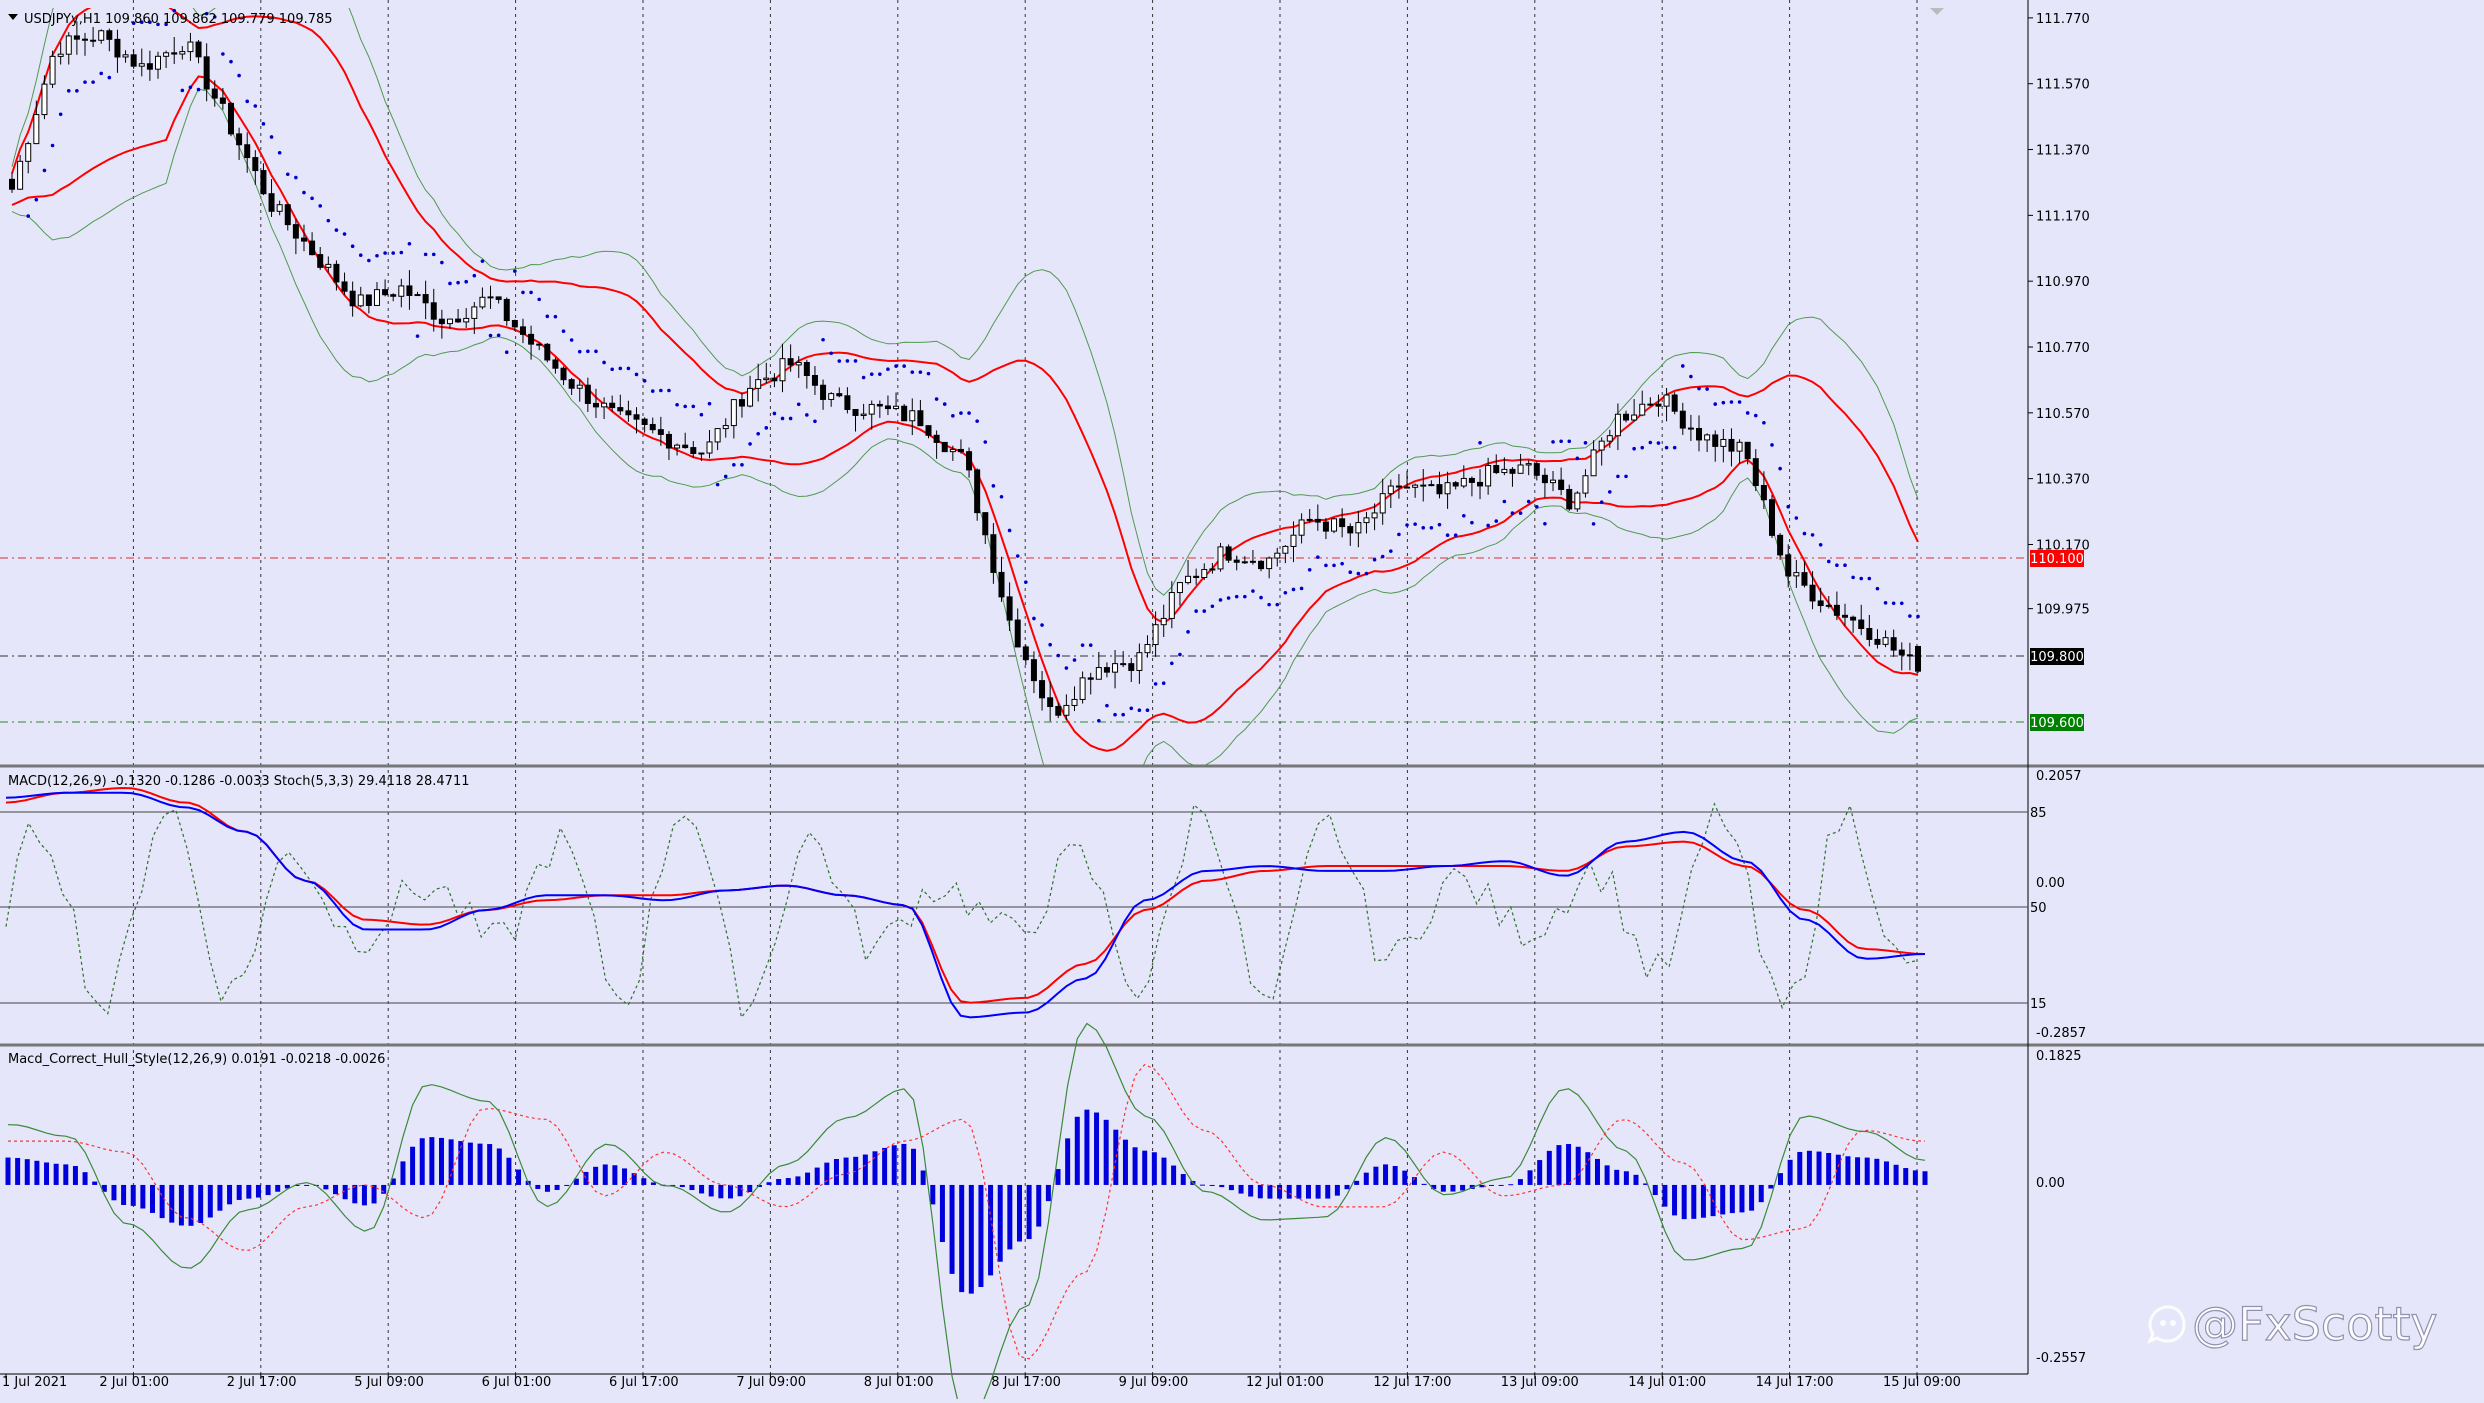  Describe the element at coordinates (2057, 656) in the screenshot. I see `level-label-109800: 109.800` at that location.